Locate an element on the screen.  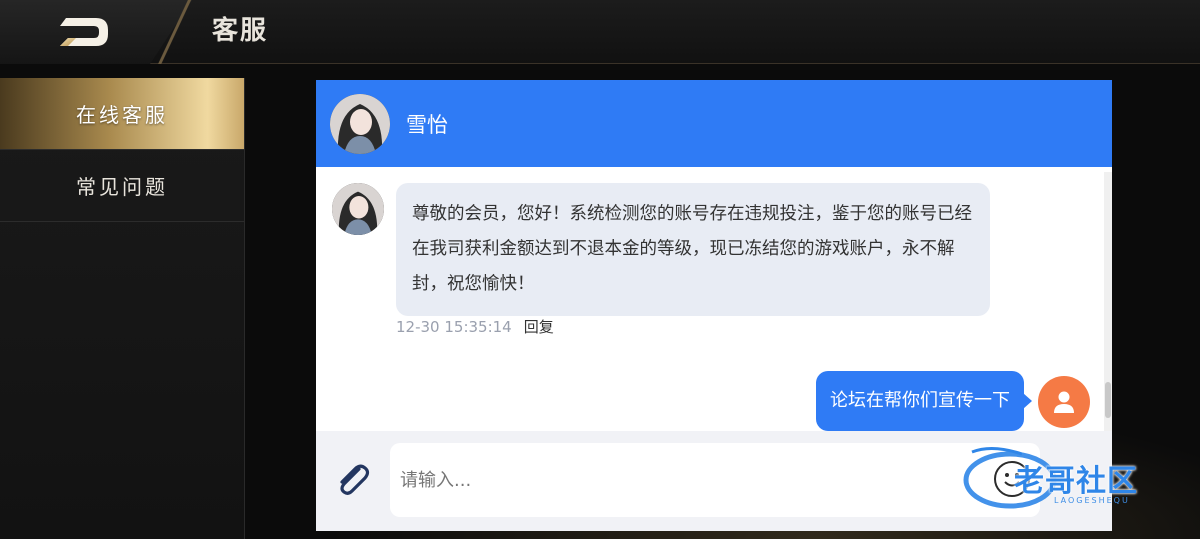
agent-avatar is located at coordinates (360, 123).